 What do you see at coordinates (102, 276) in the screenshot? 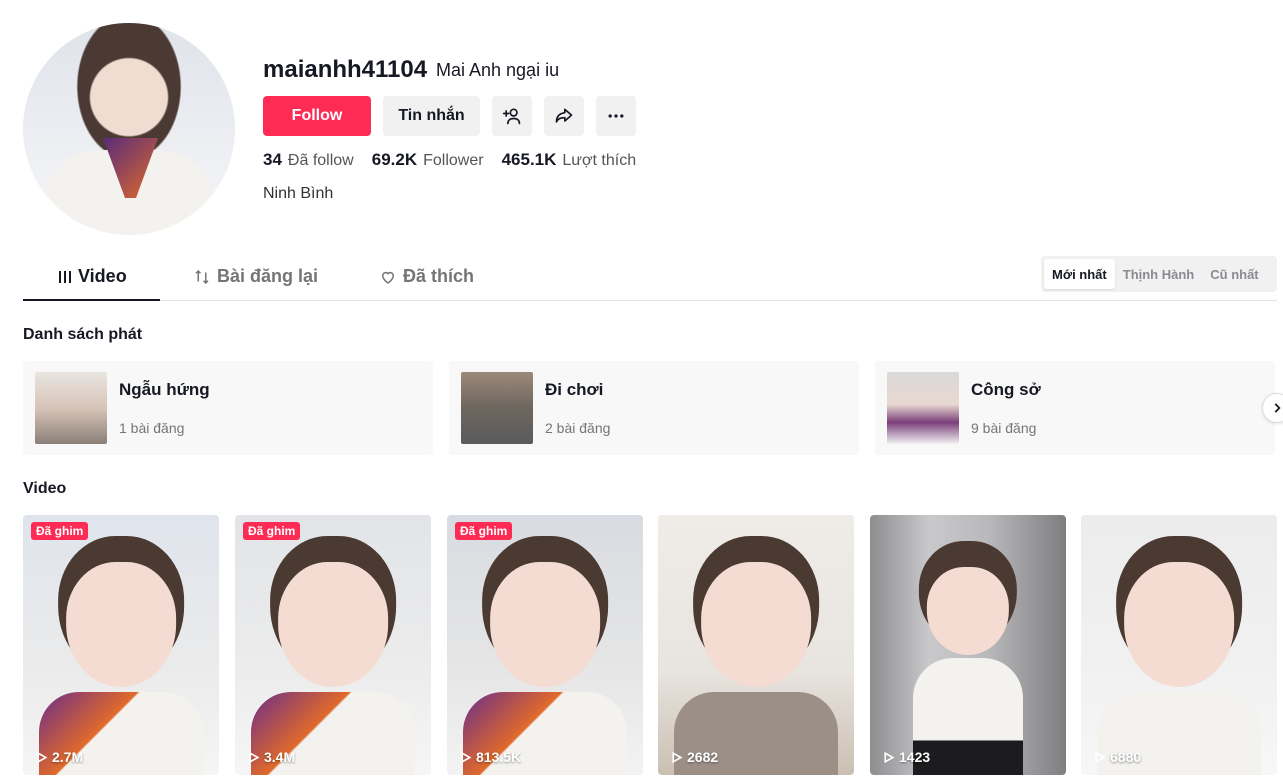
I see `tab-video-label: Video` at bounding box center [102, 276].